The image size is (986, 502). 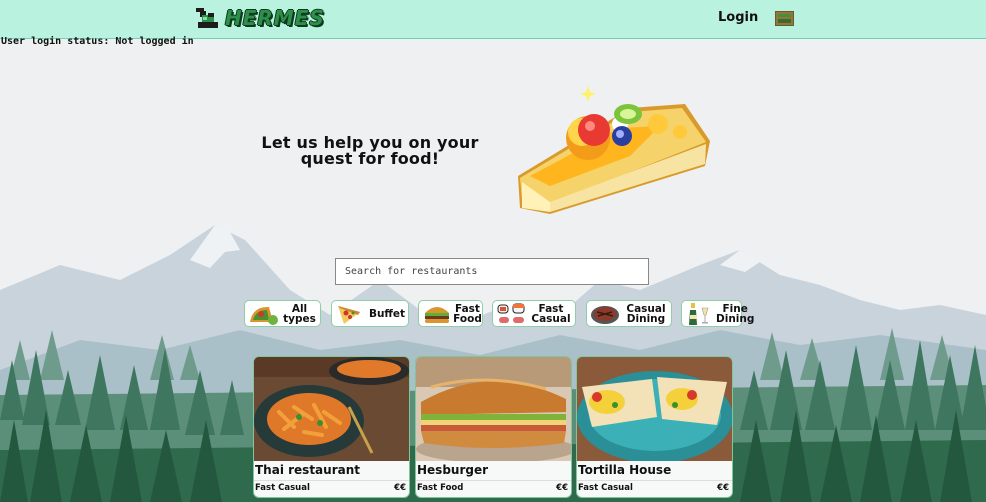 What do you see at coordinates (307, 470) in the screenshot?
I see `restaurant-name: Thai restaurant` at bounding box center [307, 470].